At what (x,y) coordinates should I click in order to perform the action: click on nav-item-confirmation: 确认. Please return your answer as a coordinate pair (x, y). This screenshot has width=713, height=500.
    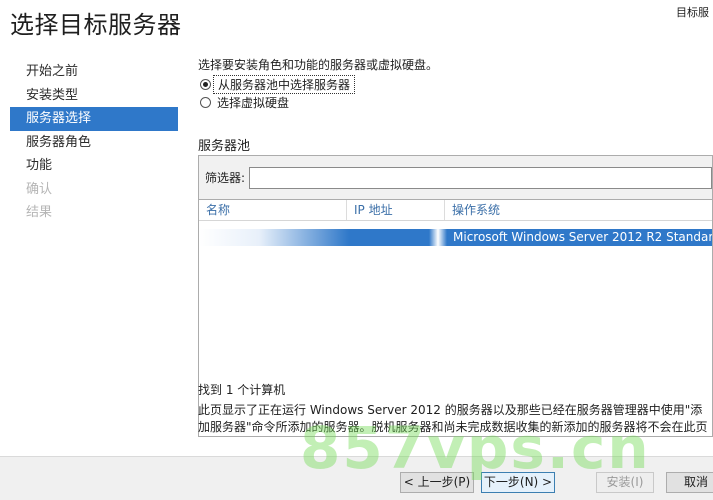
    Looking at the image, I should click on (39, 189).